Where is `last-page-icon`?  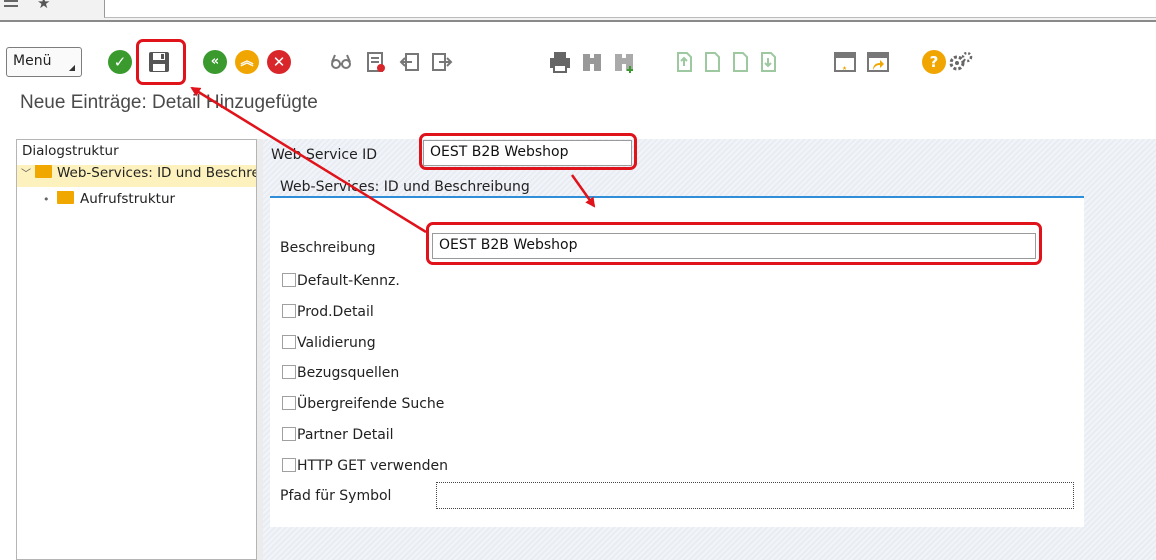
last-page-icon is located at coordinates (769, 63).